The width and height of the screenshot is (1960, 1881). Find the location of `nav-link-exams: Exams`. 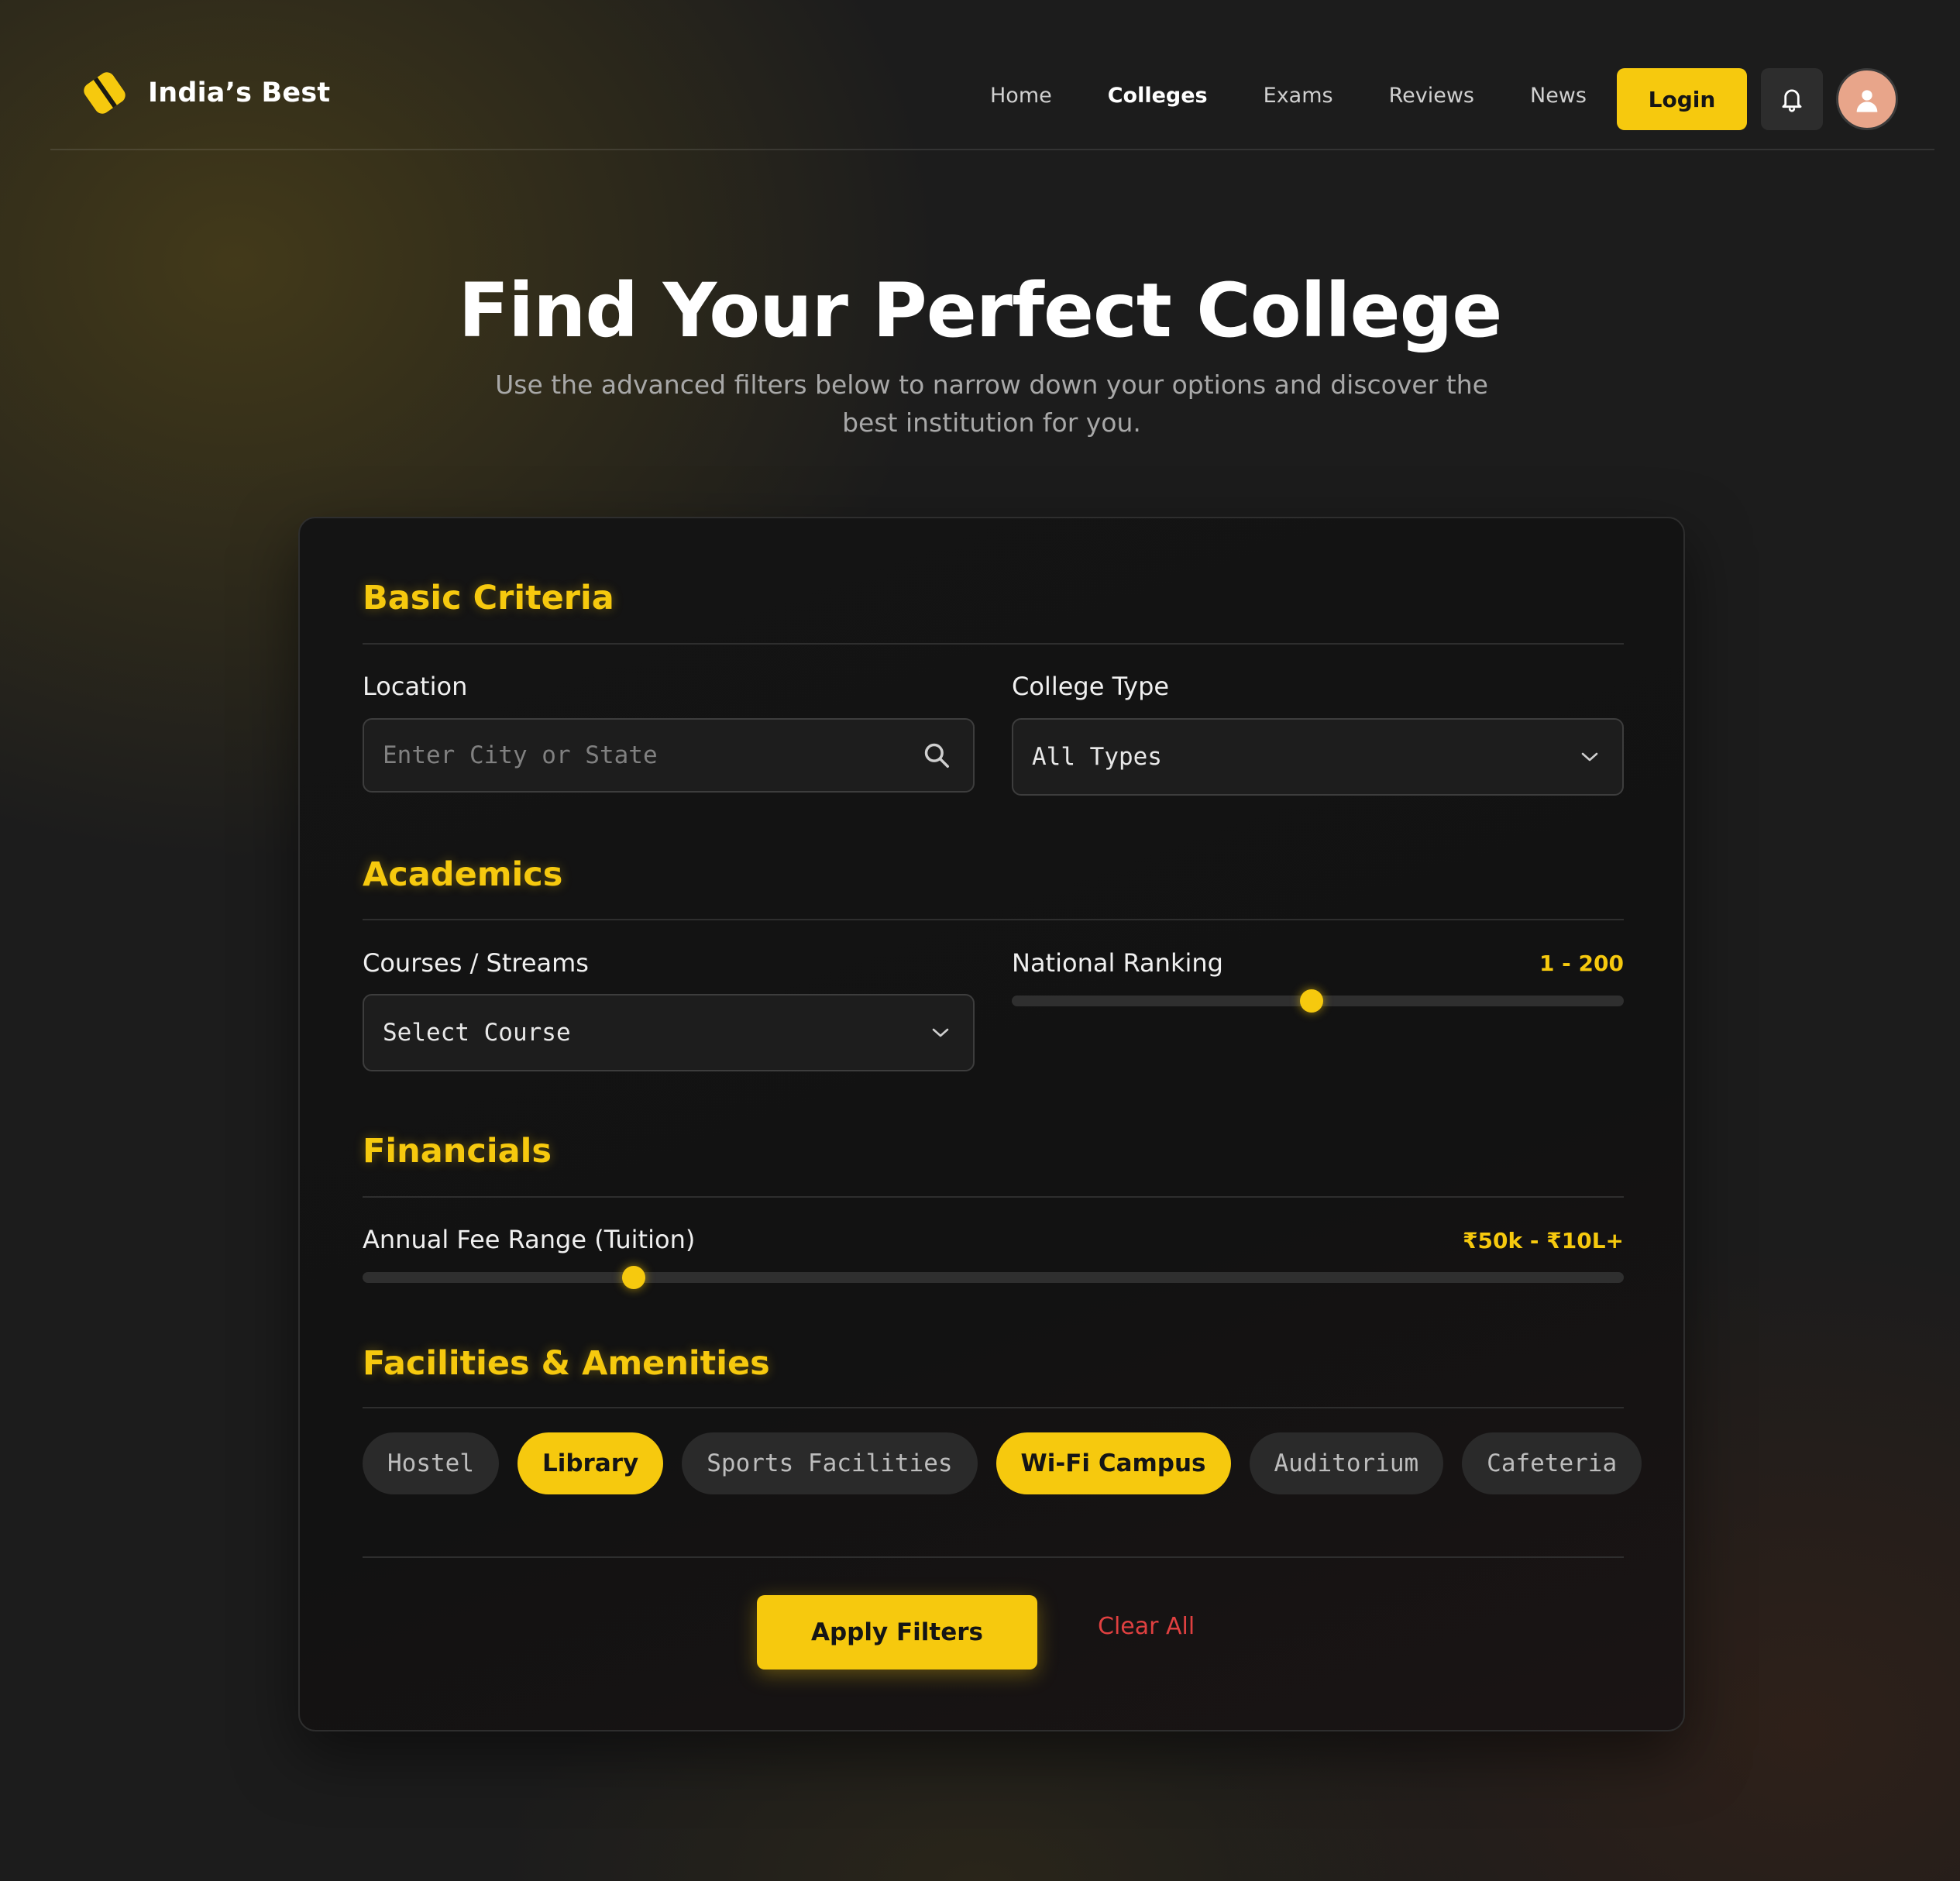

nav-link-exams: Exams is located at coordinates (1298, 96).